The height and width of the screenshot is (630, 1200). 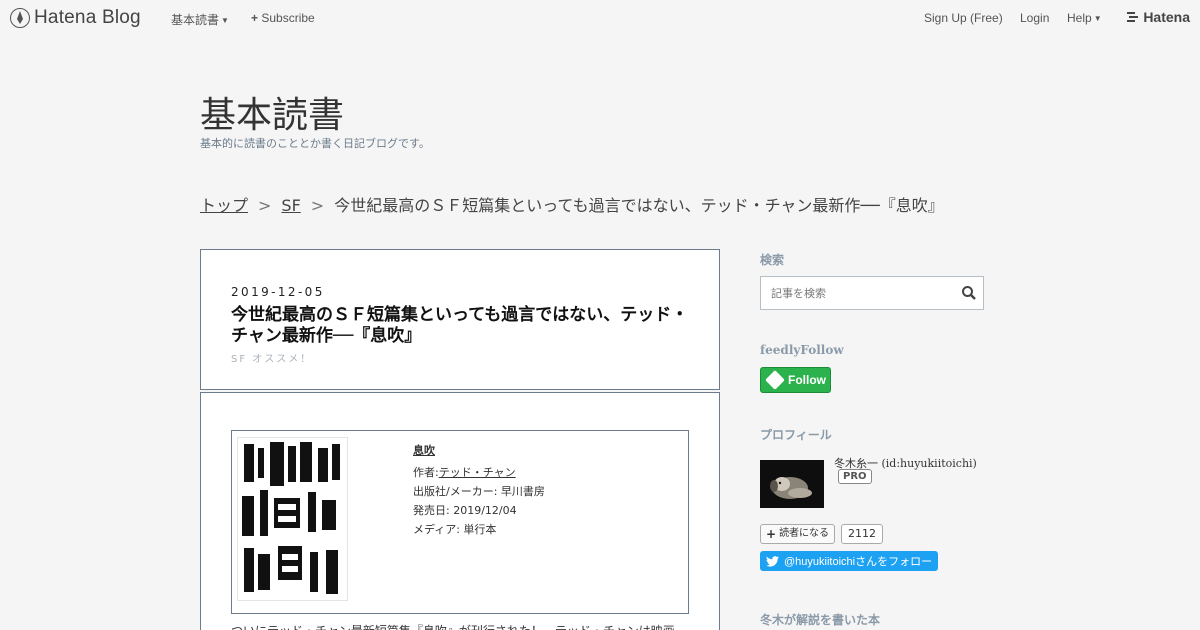 I want to click on signup-link: Sign Up (Free), so click(x=963, y=18).